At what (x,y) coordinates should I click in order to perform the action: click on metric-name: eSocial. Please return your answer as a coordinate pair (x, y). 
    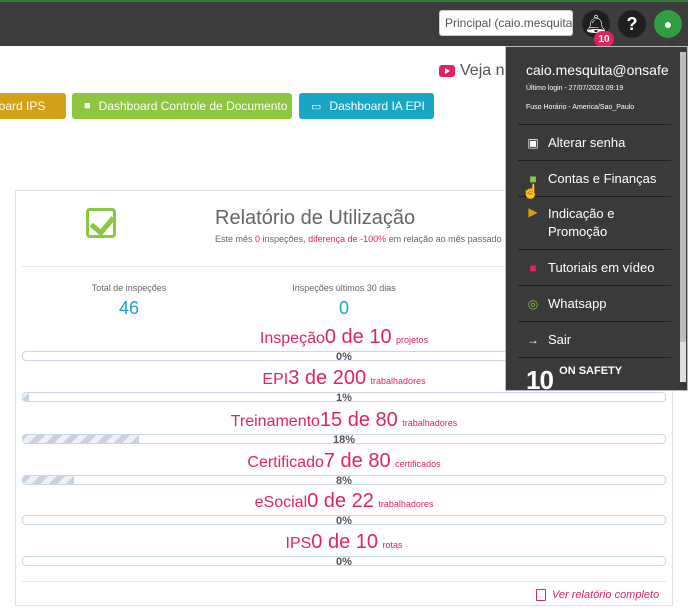
    Looking at the image, I should click on (281, 502).